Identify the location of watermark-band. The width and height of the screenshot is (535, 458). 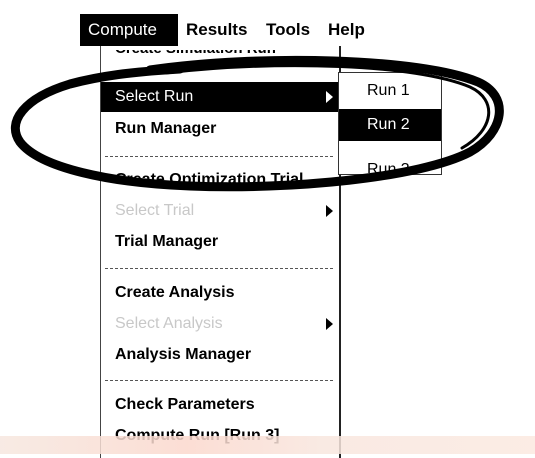
(267, 445).